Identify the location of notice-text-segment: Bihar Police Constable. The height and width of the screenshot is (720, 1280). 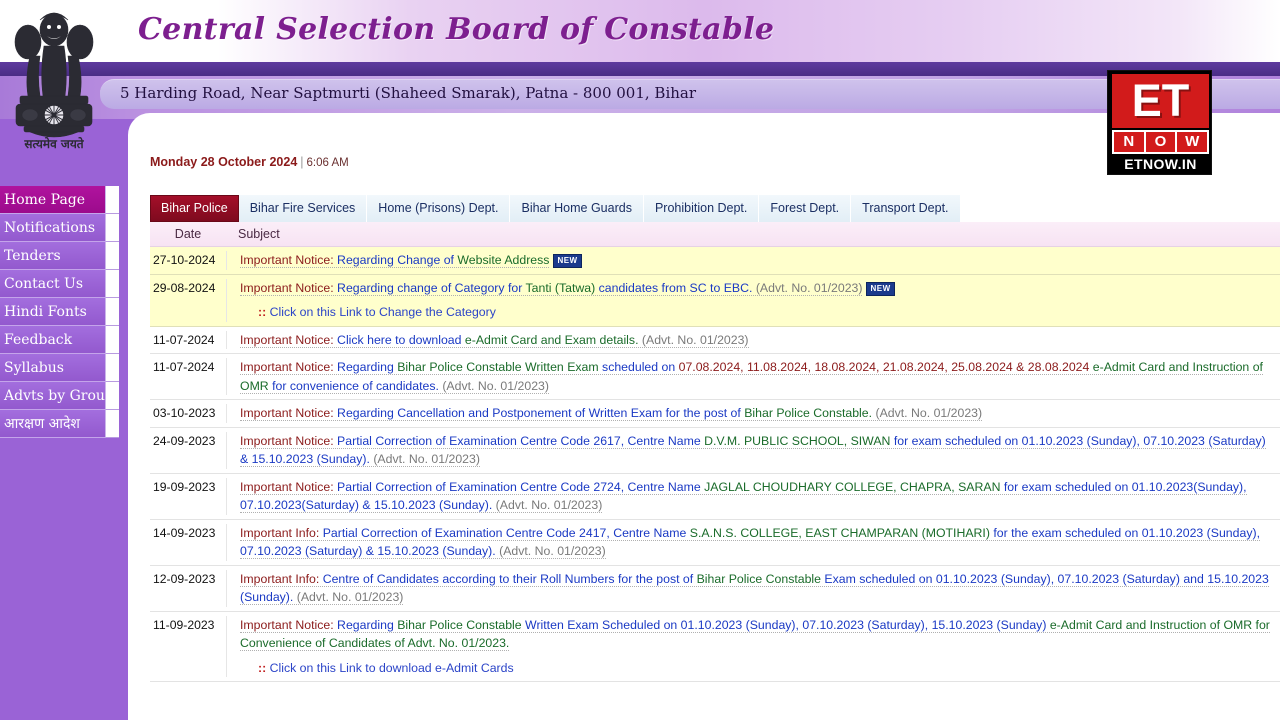
(457, 624).